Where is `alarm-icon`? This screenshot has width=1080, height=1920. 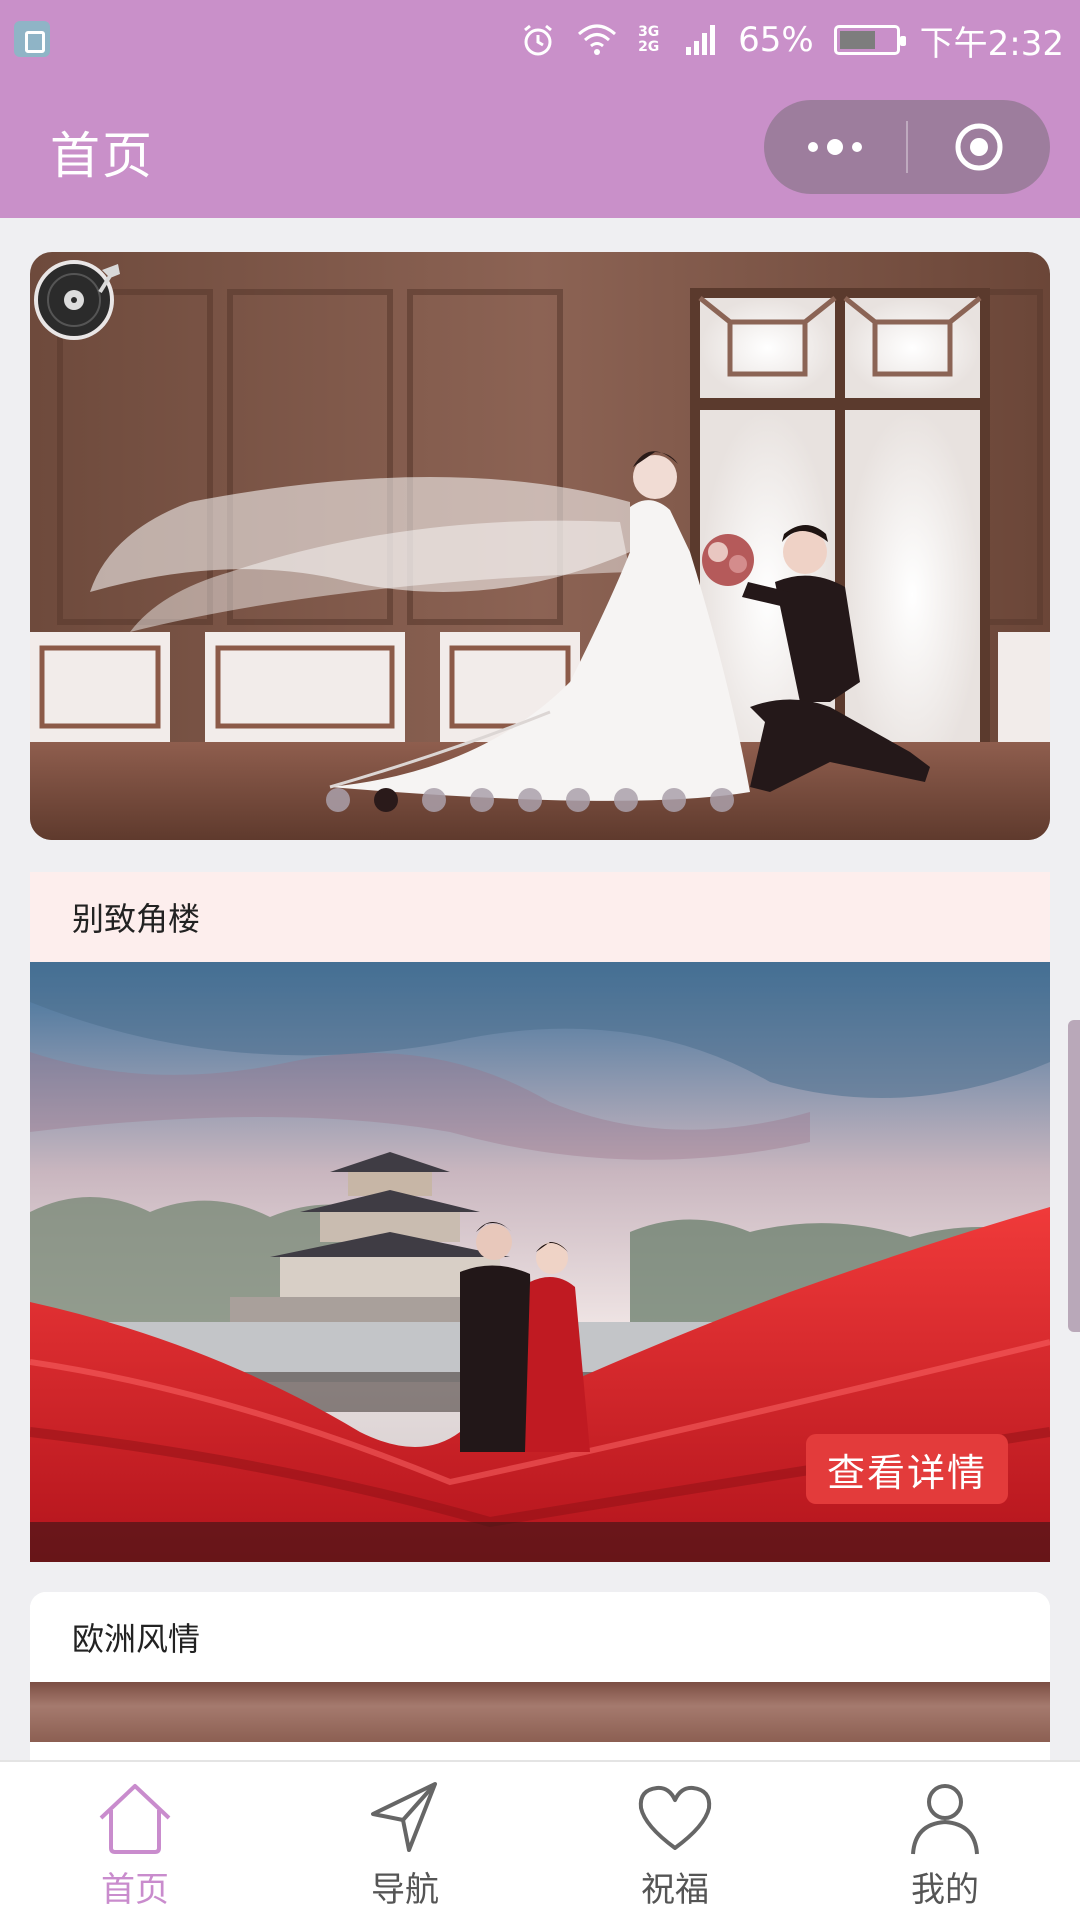
alarm-icon is located at coordinates (538, 40).